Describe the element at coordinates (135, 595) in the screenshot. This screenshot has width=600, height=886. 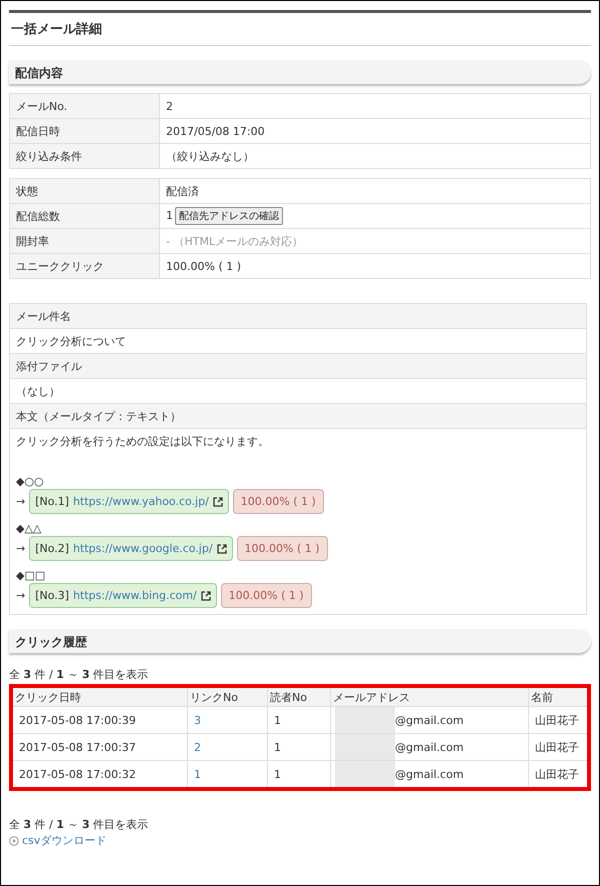
I see `url-link: https://www.bing.com/` at that location.